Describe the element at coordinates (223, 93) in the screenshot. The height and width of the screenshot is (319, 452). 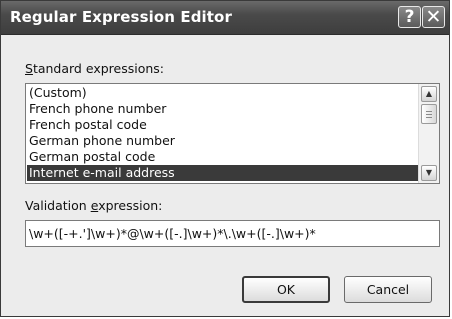
I see `list-item: (Custom)` at that location.